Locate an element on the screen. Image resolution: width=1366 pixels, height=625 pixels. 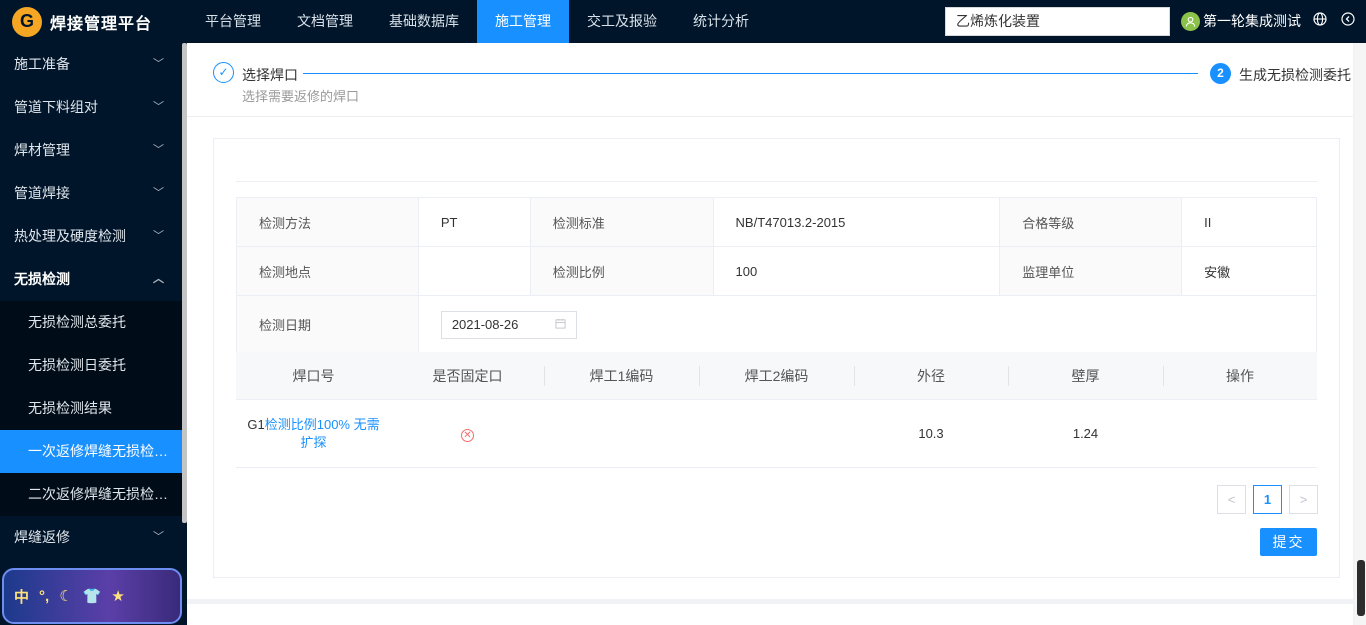
globe-icon is located at coordinates (1320, 21).